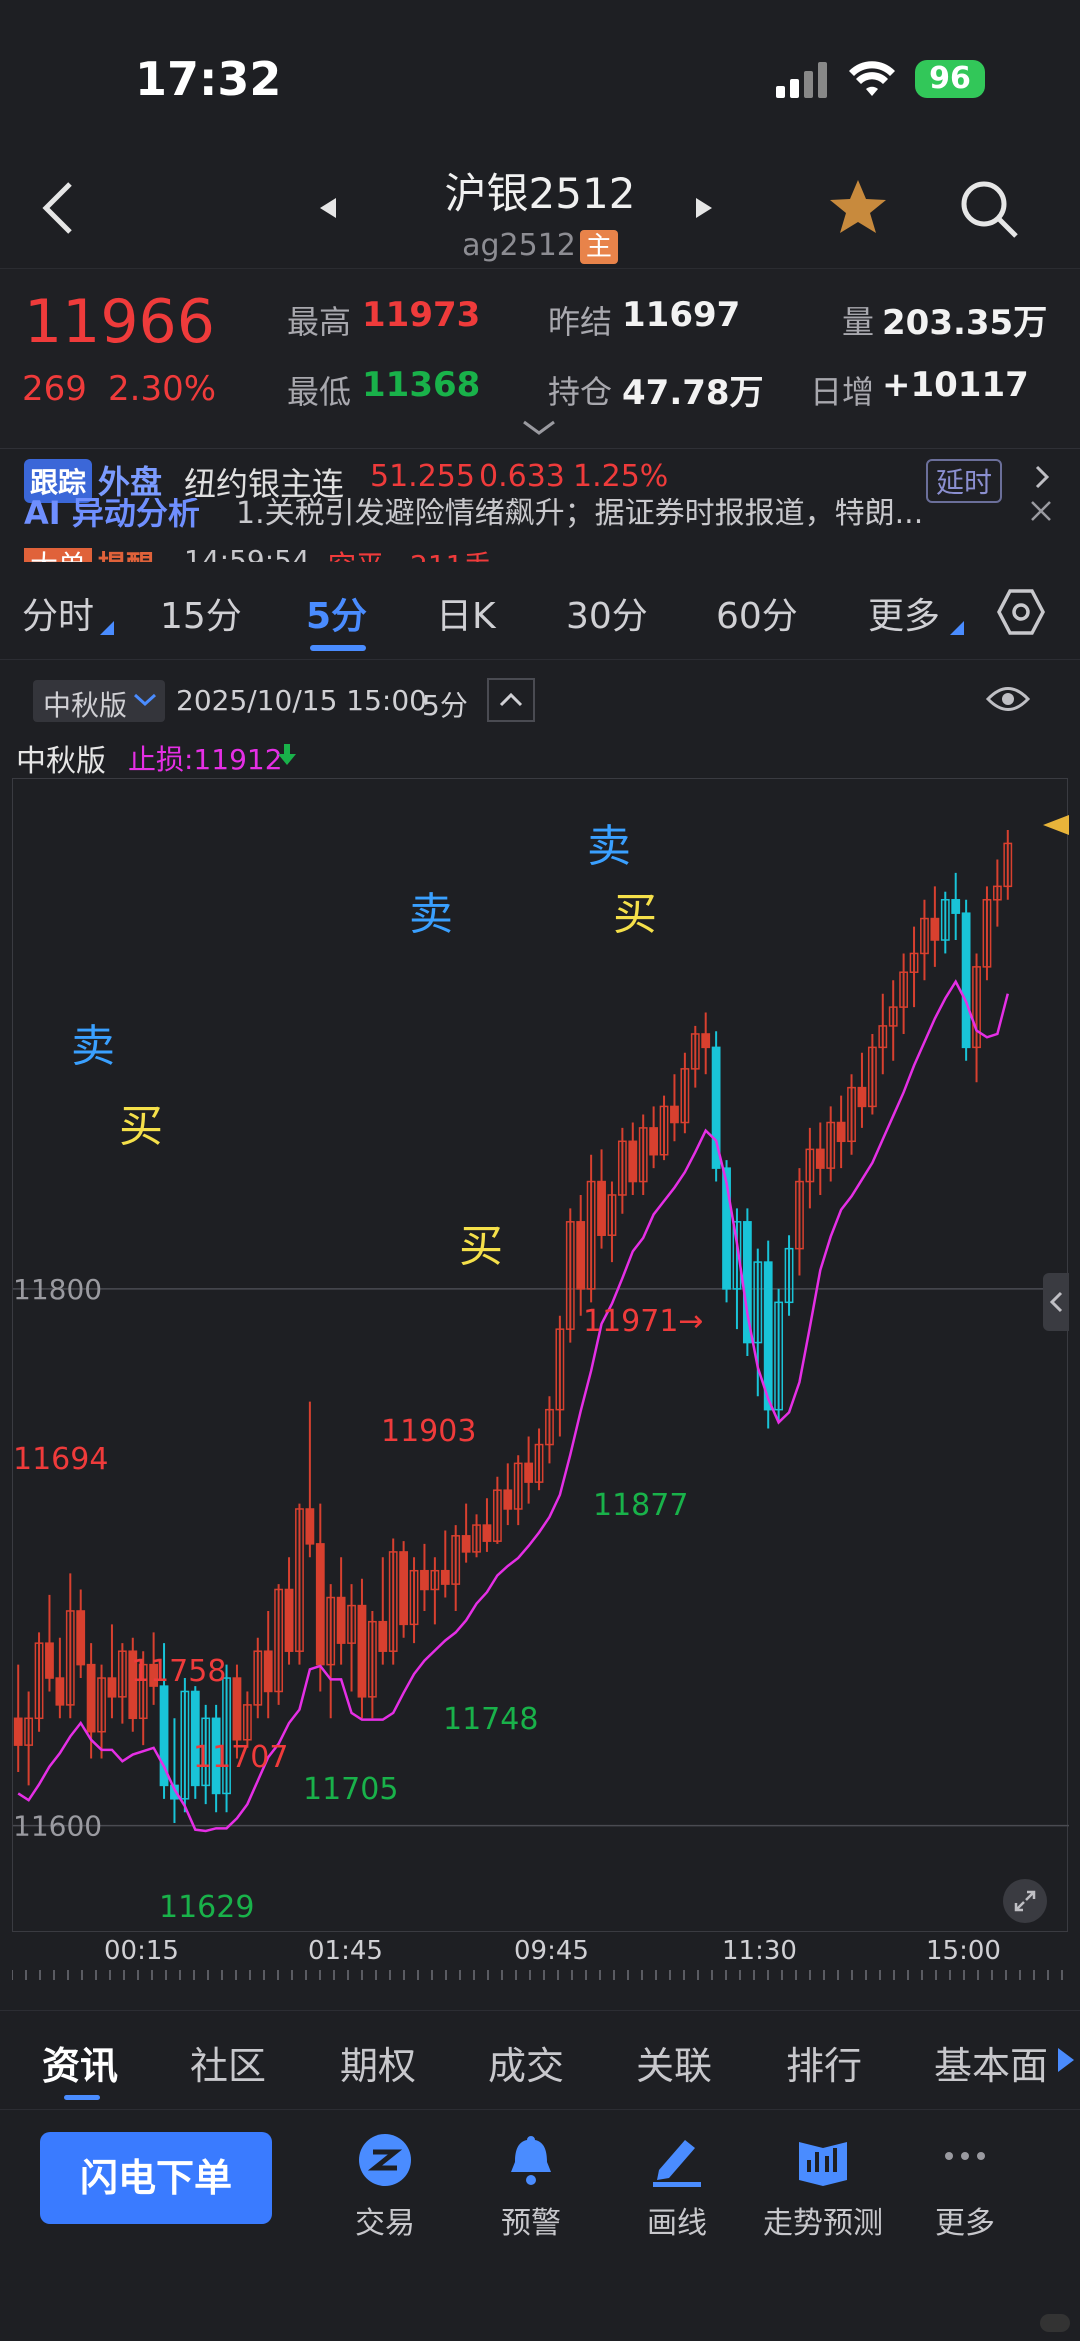  What do you see at coordinates (421, 315) in the screenshot?
I see `high-value: 11973` at bounding box center [421, 315].